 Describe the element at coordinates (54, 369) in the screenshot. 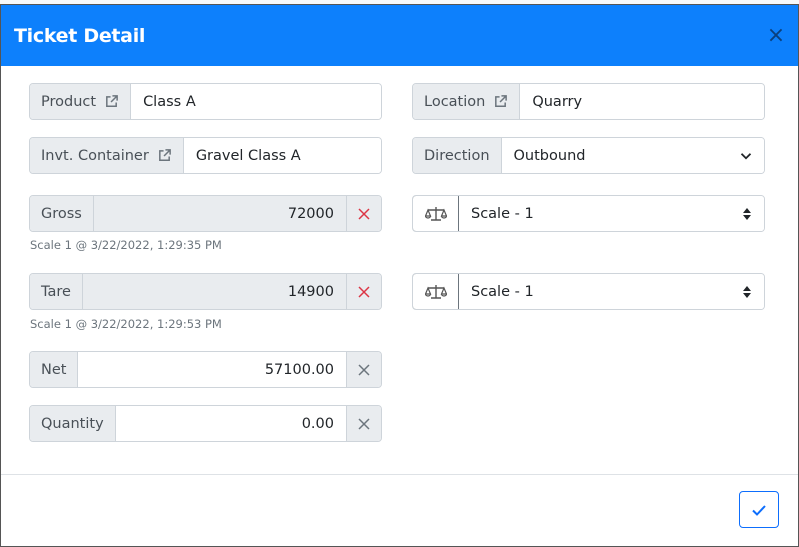

I see `net-label: Net` at that location.